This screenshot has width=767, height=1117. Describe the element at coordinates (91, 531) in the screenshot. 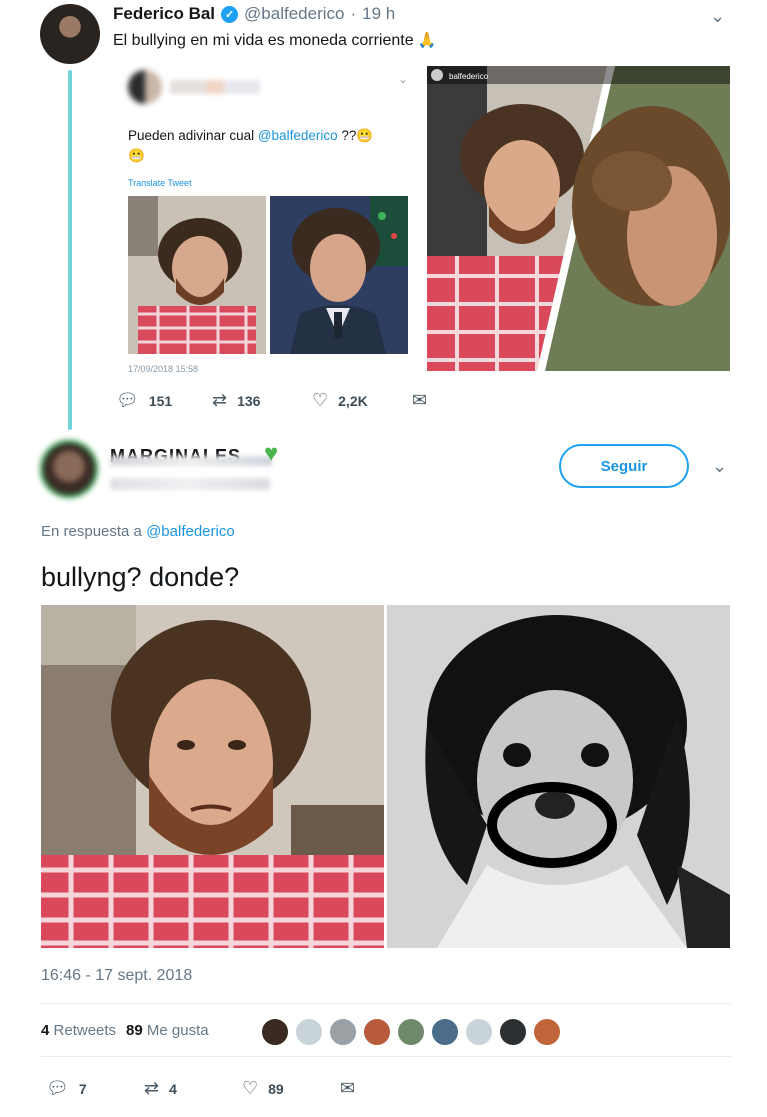

I see `reply-prefix: En respuesta a` at that location.